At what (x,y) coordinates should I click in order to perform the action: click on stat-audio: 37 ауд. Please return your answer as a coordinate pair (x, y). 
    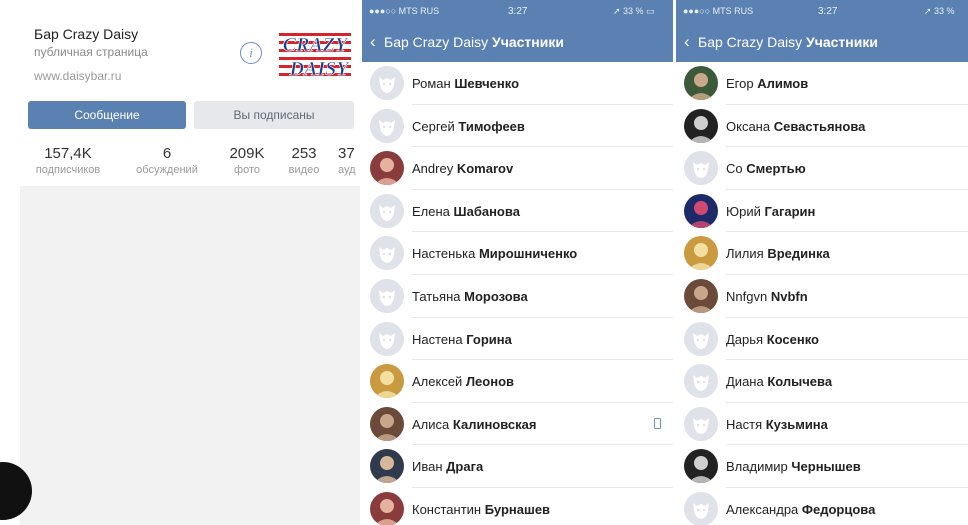
    Looking at the image, I should click on (349, 160).